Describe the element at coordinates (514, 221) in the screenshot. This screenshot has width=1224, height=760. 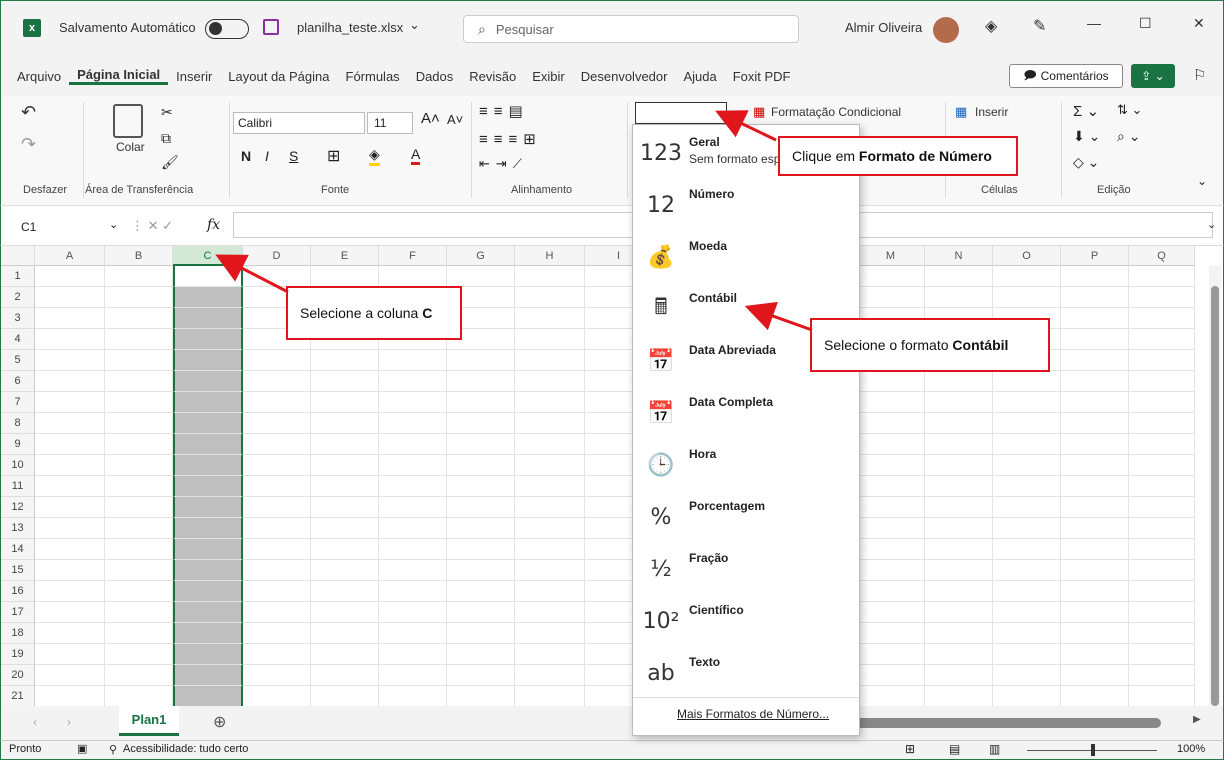
I see `annotation-arrows` at that location.